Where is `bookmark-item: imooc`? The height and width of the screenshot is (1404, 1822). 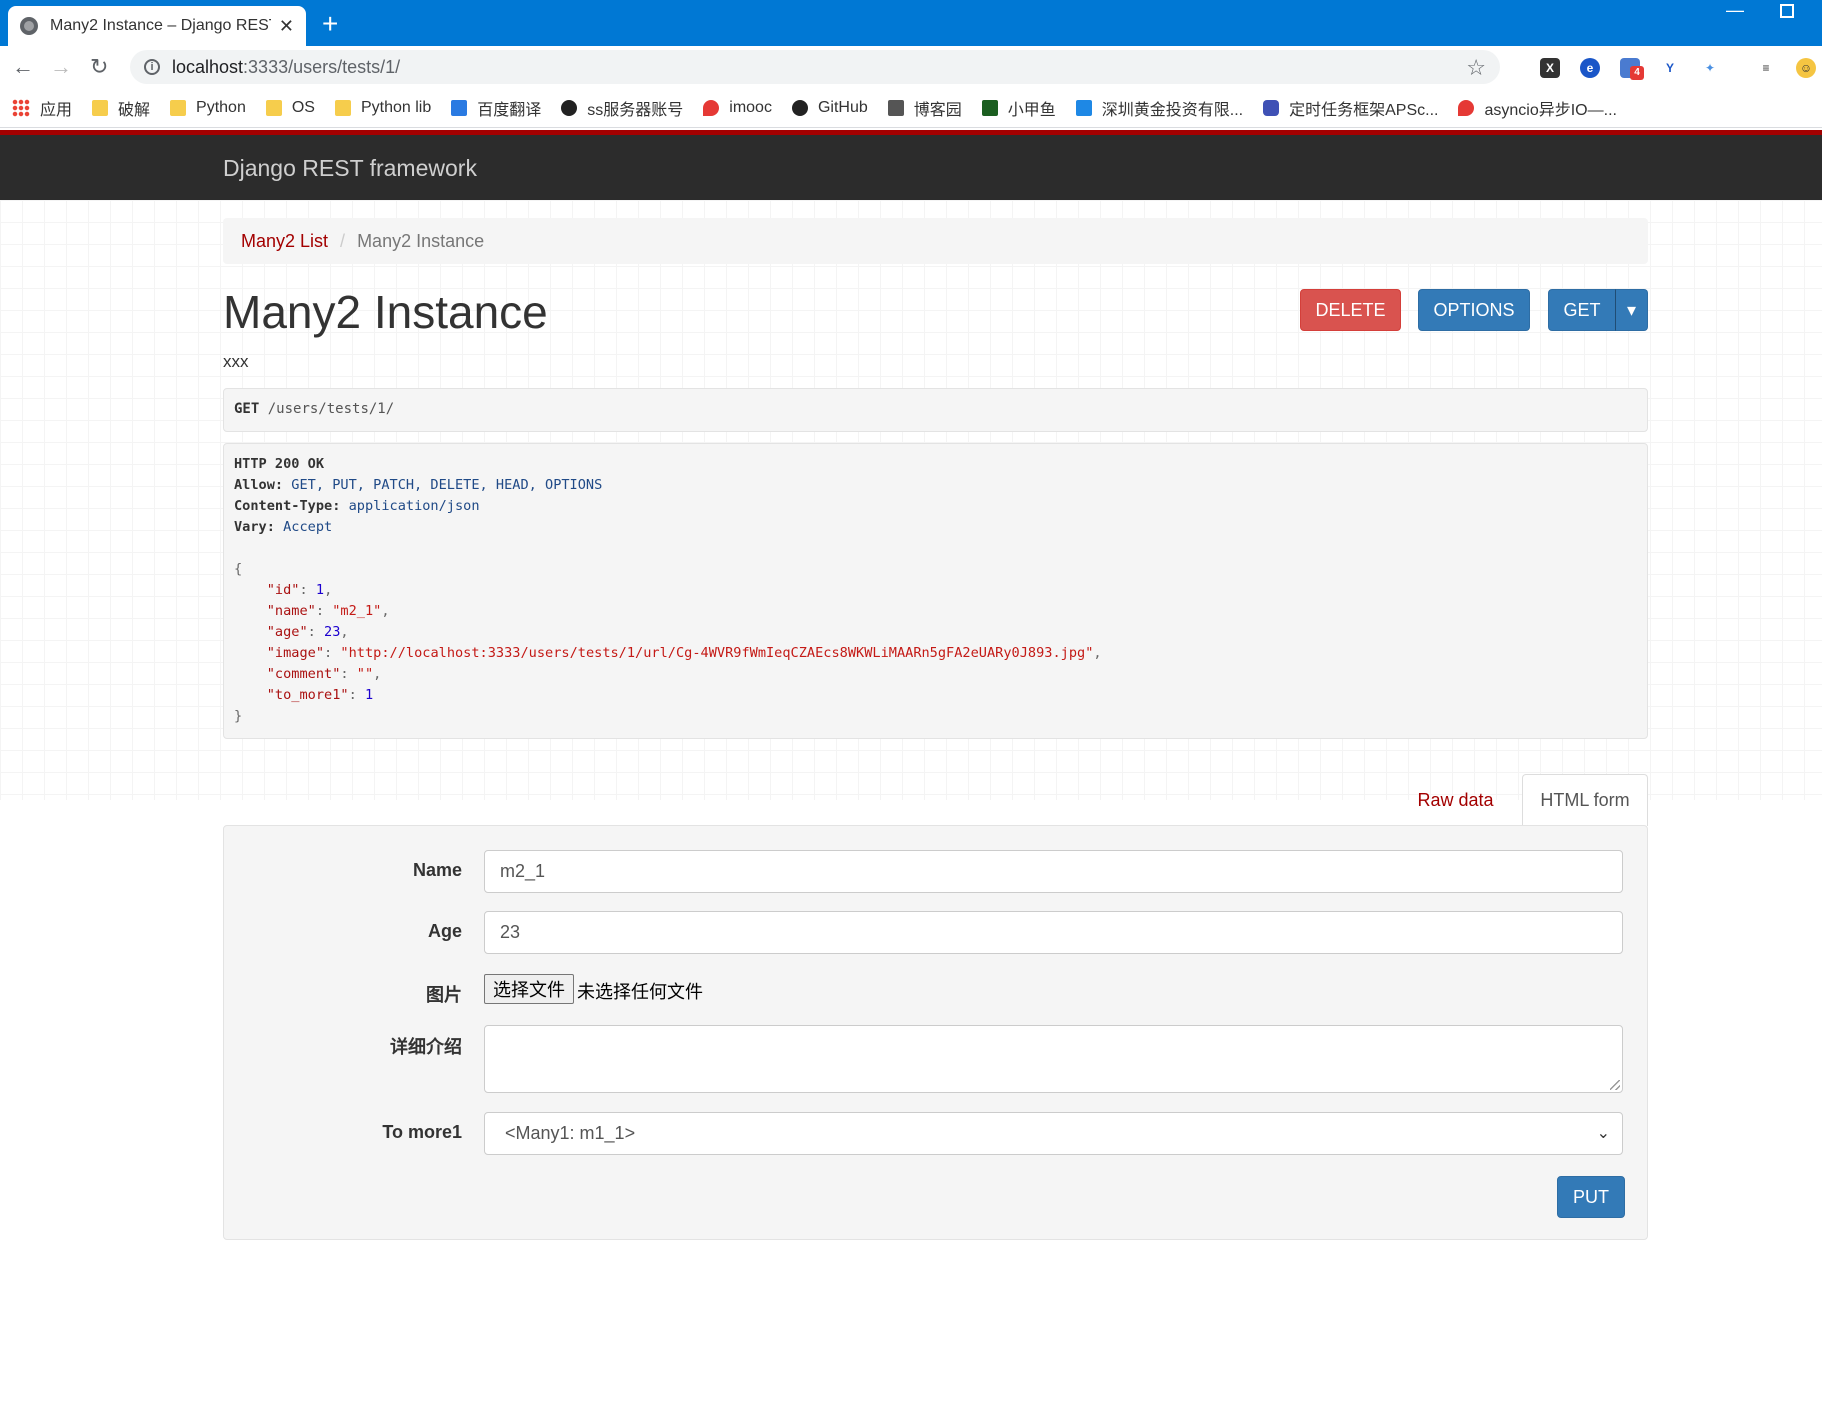 bookmark-item: imooc is located at coordinates (737, 108).